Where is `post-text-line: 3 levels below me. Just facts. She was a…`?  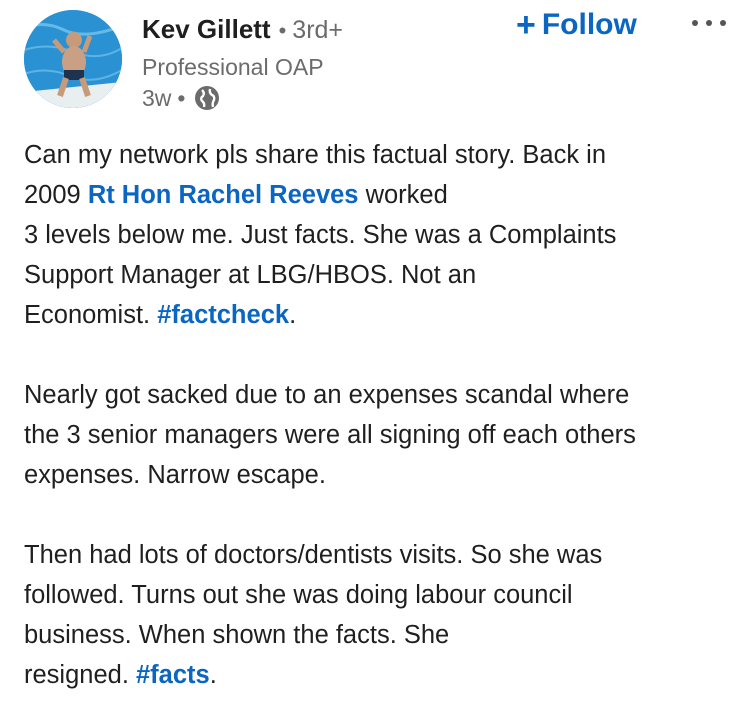 post-text-line: 3 levels below me. Just facts. She was a… is located at coordinates (320, 235).